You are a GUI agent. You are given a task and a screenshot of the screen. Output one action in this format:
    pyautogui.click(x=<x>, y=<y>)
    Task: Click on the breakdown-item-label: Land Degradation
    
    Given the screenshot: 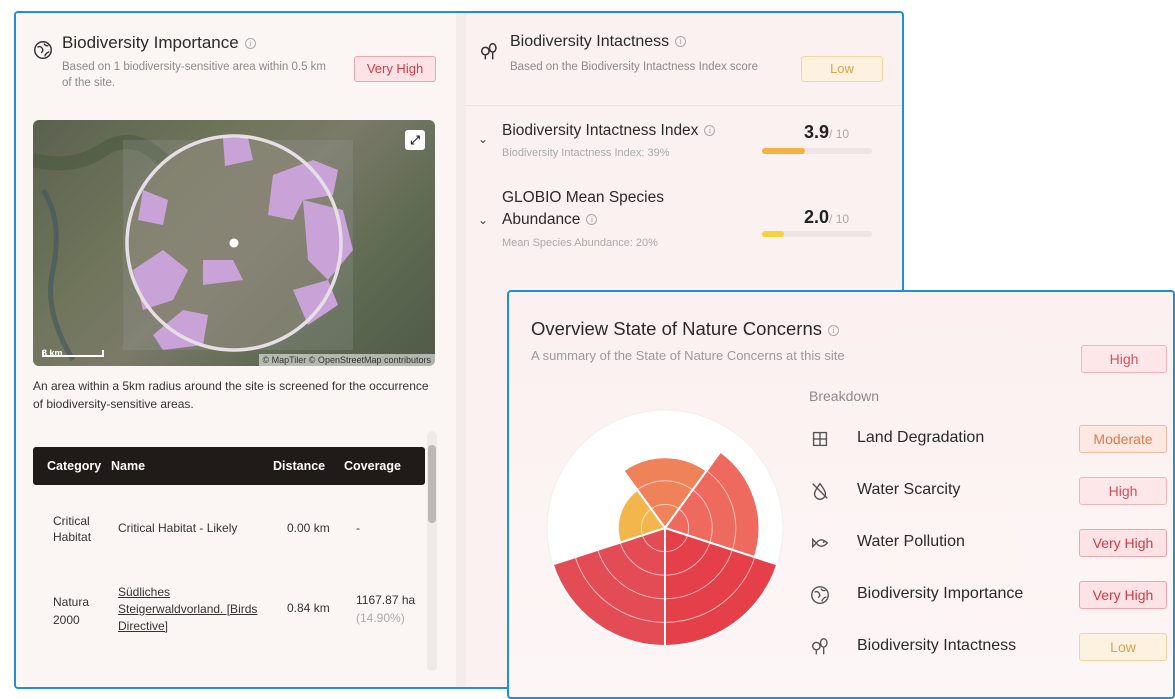 What is the action you would take?
    pyautogui.click(x=921, y=437)
    